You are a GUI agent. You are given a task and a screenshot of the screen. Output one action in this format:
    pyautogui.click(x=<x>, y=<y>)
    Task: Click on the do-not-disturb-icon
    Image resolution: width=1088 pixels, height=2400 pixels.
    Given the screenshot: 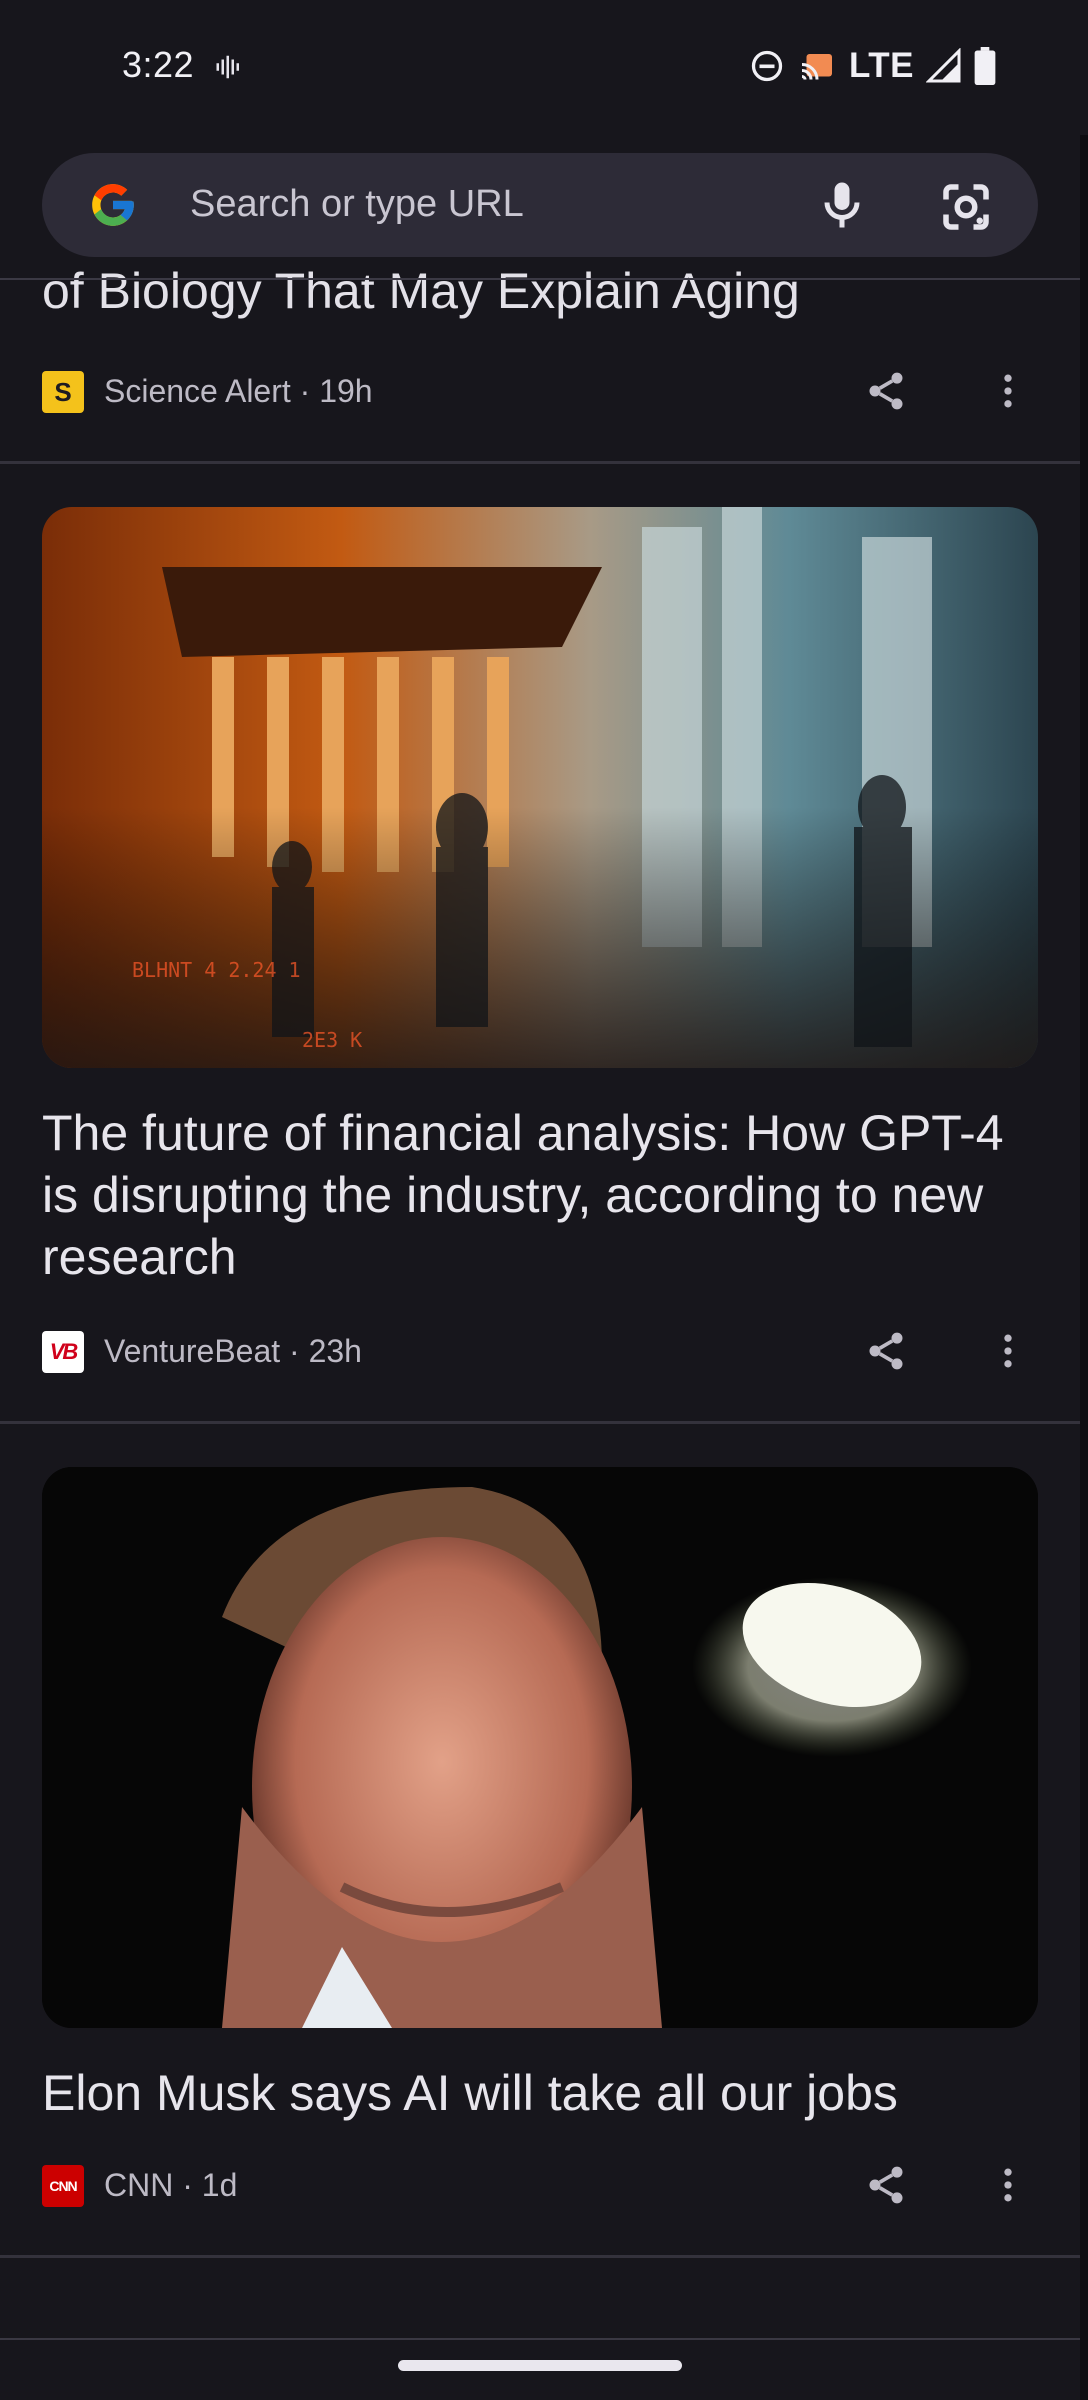 What is the action you would take?
    pyautogui.click(x=767, y=66)
    